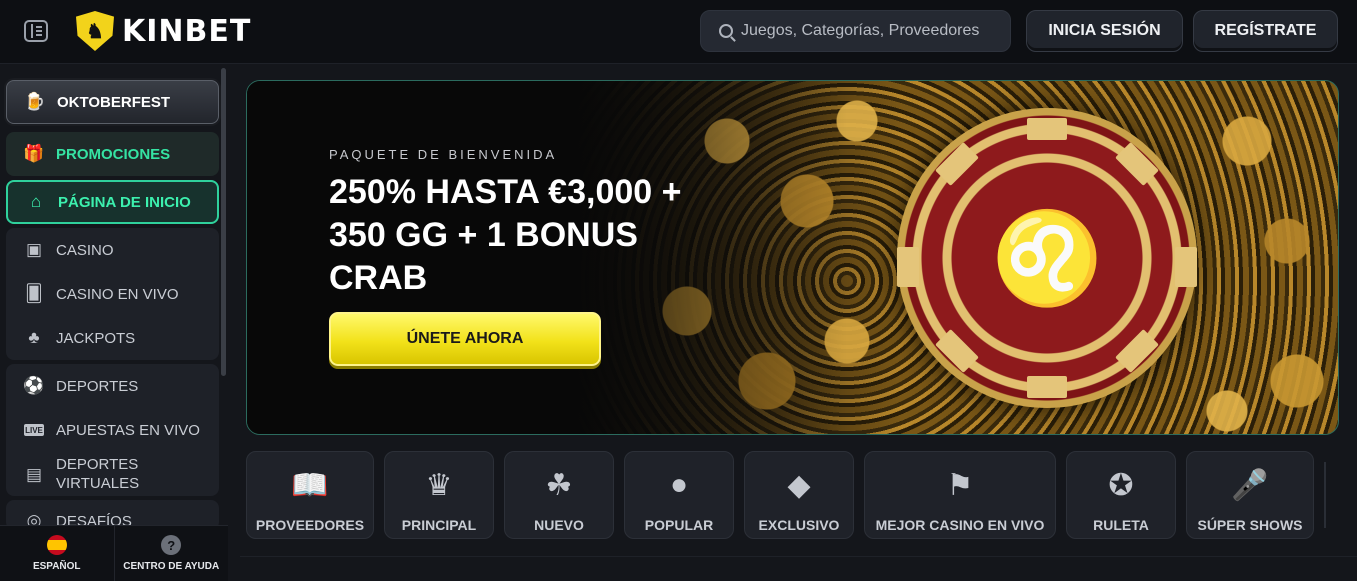 The image size is (1357, 581). I want to click on sidebar-item-label: CASINO EN VIVO, so click(117, 294).